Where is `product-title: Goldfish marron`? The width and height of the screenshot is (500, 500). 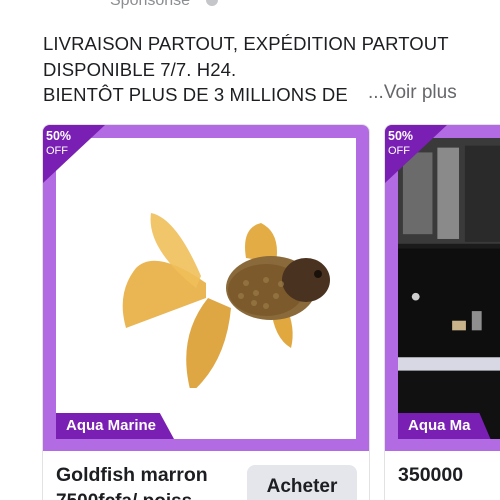 product-title: Goldfish marron is located at coordinates (132, 475).